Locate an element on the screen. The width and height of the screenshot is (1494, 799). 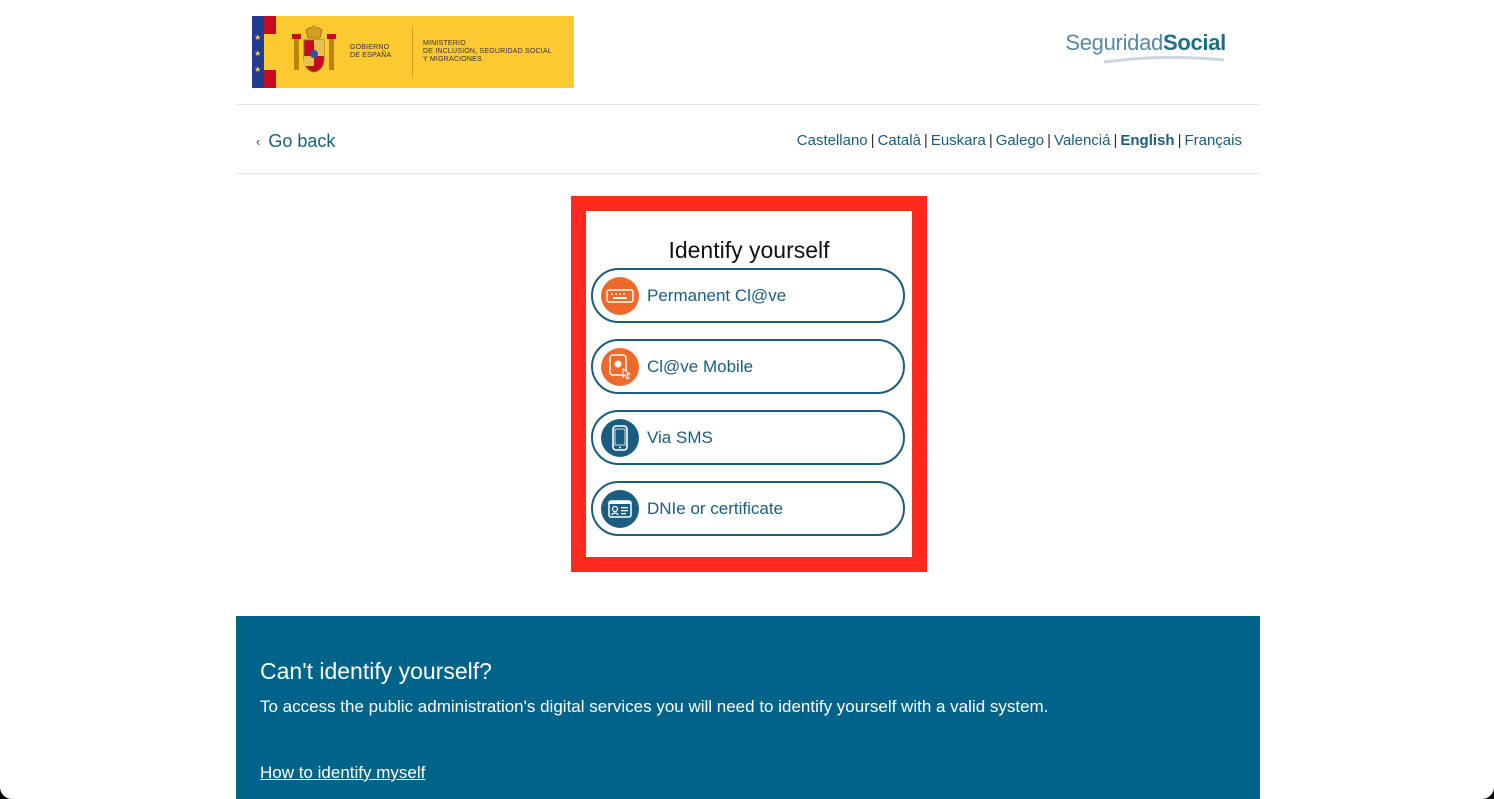
how-to-identify-link: How to identify myself is located at coordinates (342, 773).